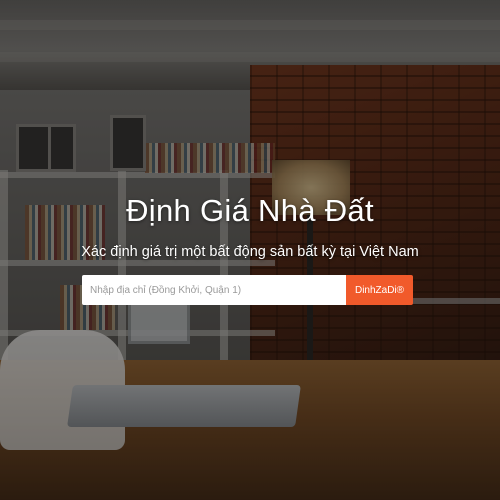 The width and height of the screenshot is (500, 500). I want to click on valuate-button: DinhZaDi®, so click(379, 290).